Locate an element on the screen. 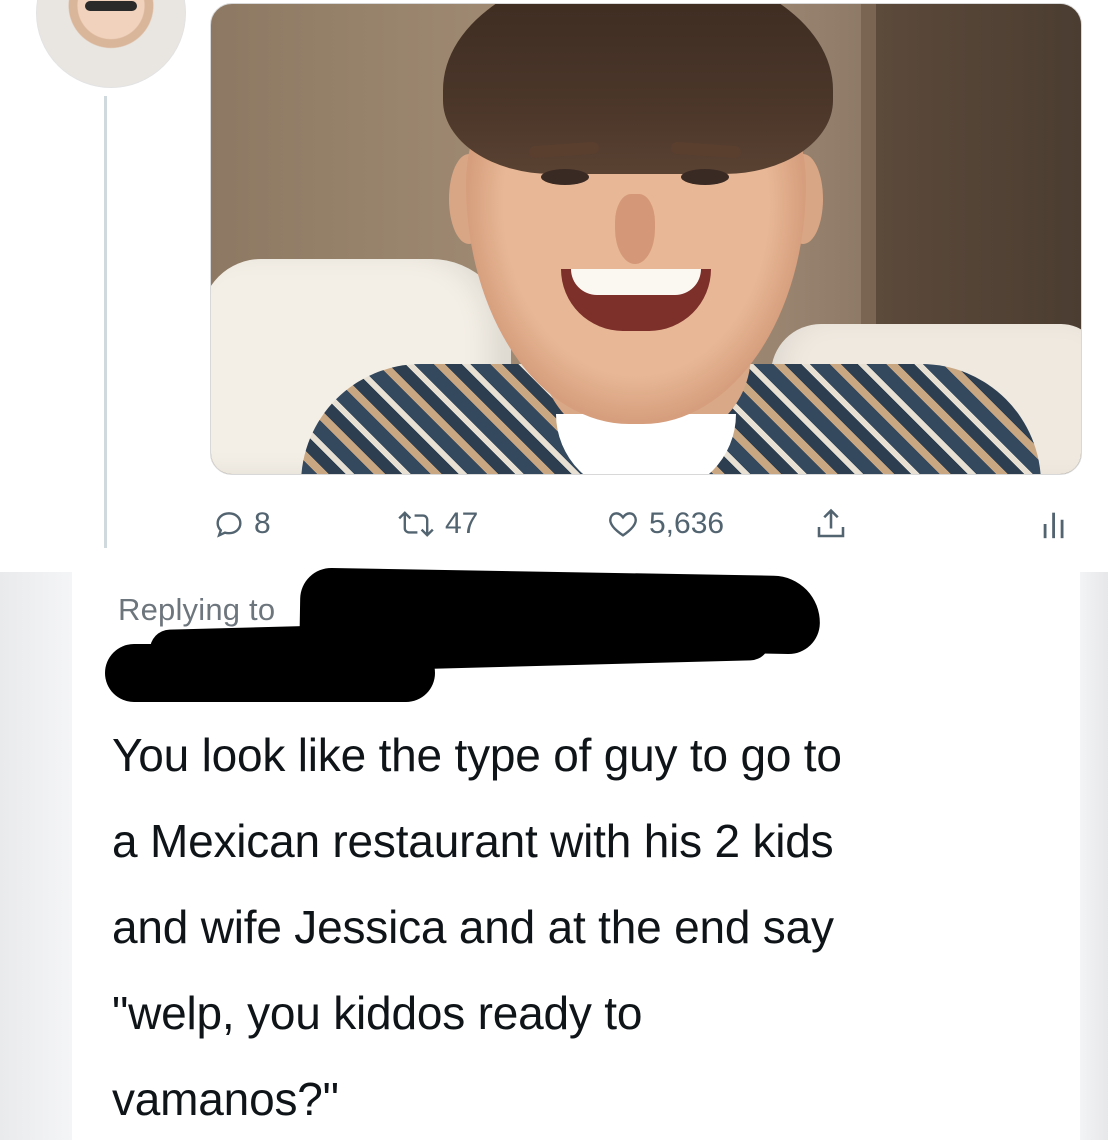  nose is located at coordinates (635, 229).